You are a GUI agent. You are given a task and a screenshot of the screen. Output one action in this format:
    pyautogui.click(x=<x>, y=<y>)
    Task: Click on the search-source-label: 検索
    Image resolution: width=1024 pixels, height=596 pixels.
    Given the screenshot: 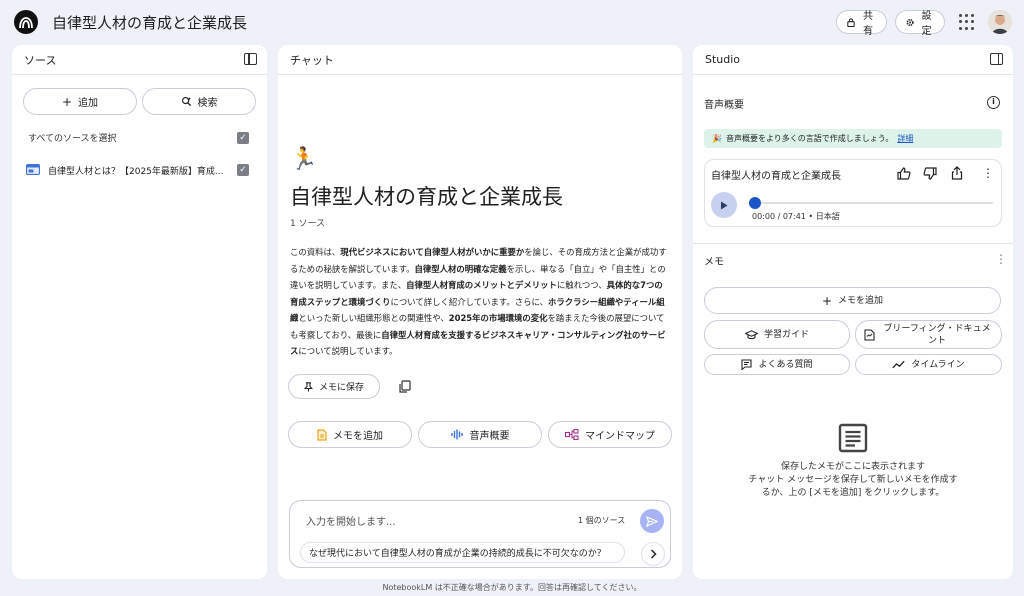 What is the action you would take?
    pyautogui.click(x=207, y=103)
    